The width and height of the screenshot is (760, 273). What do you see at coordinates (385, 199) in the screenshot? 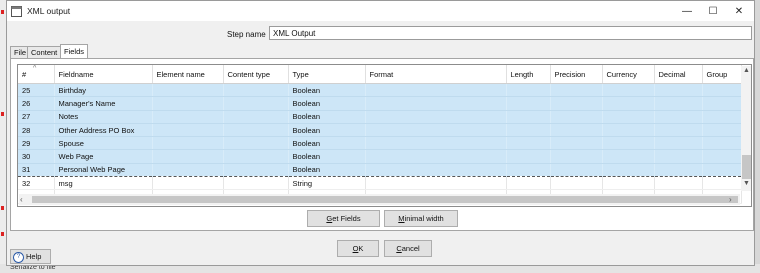
I see `horizontal-scroll-thumb` at bounding box center [385, 199].